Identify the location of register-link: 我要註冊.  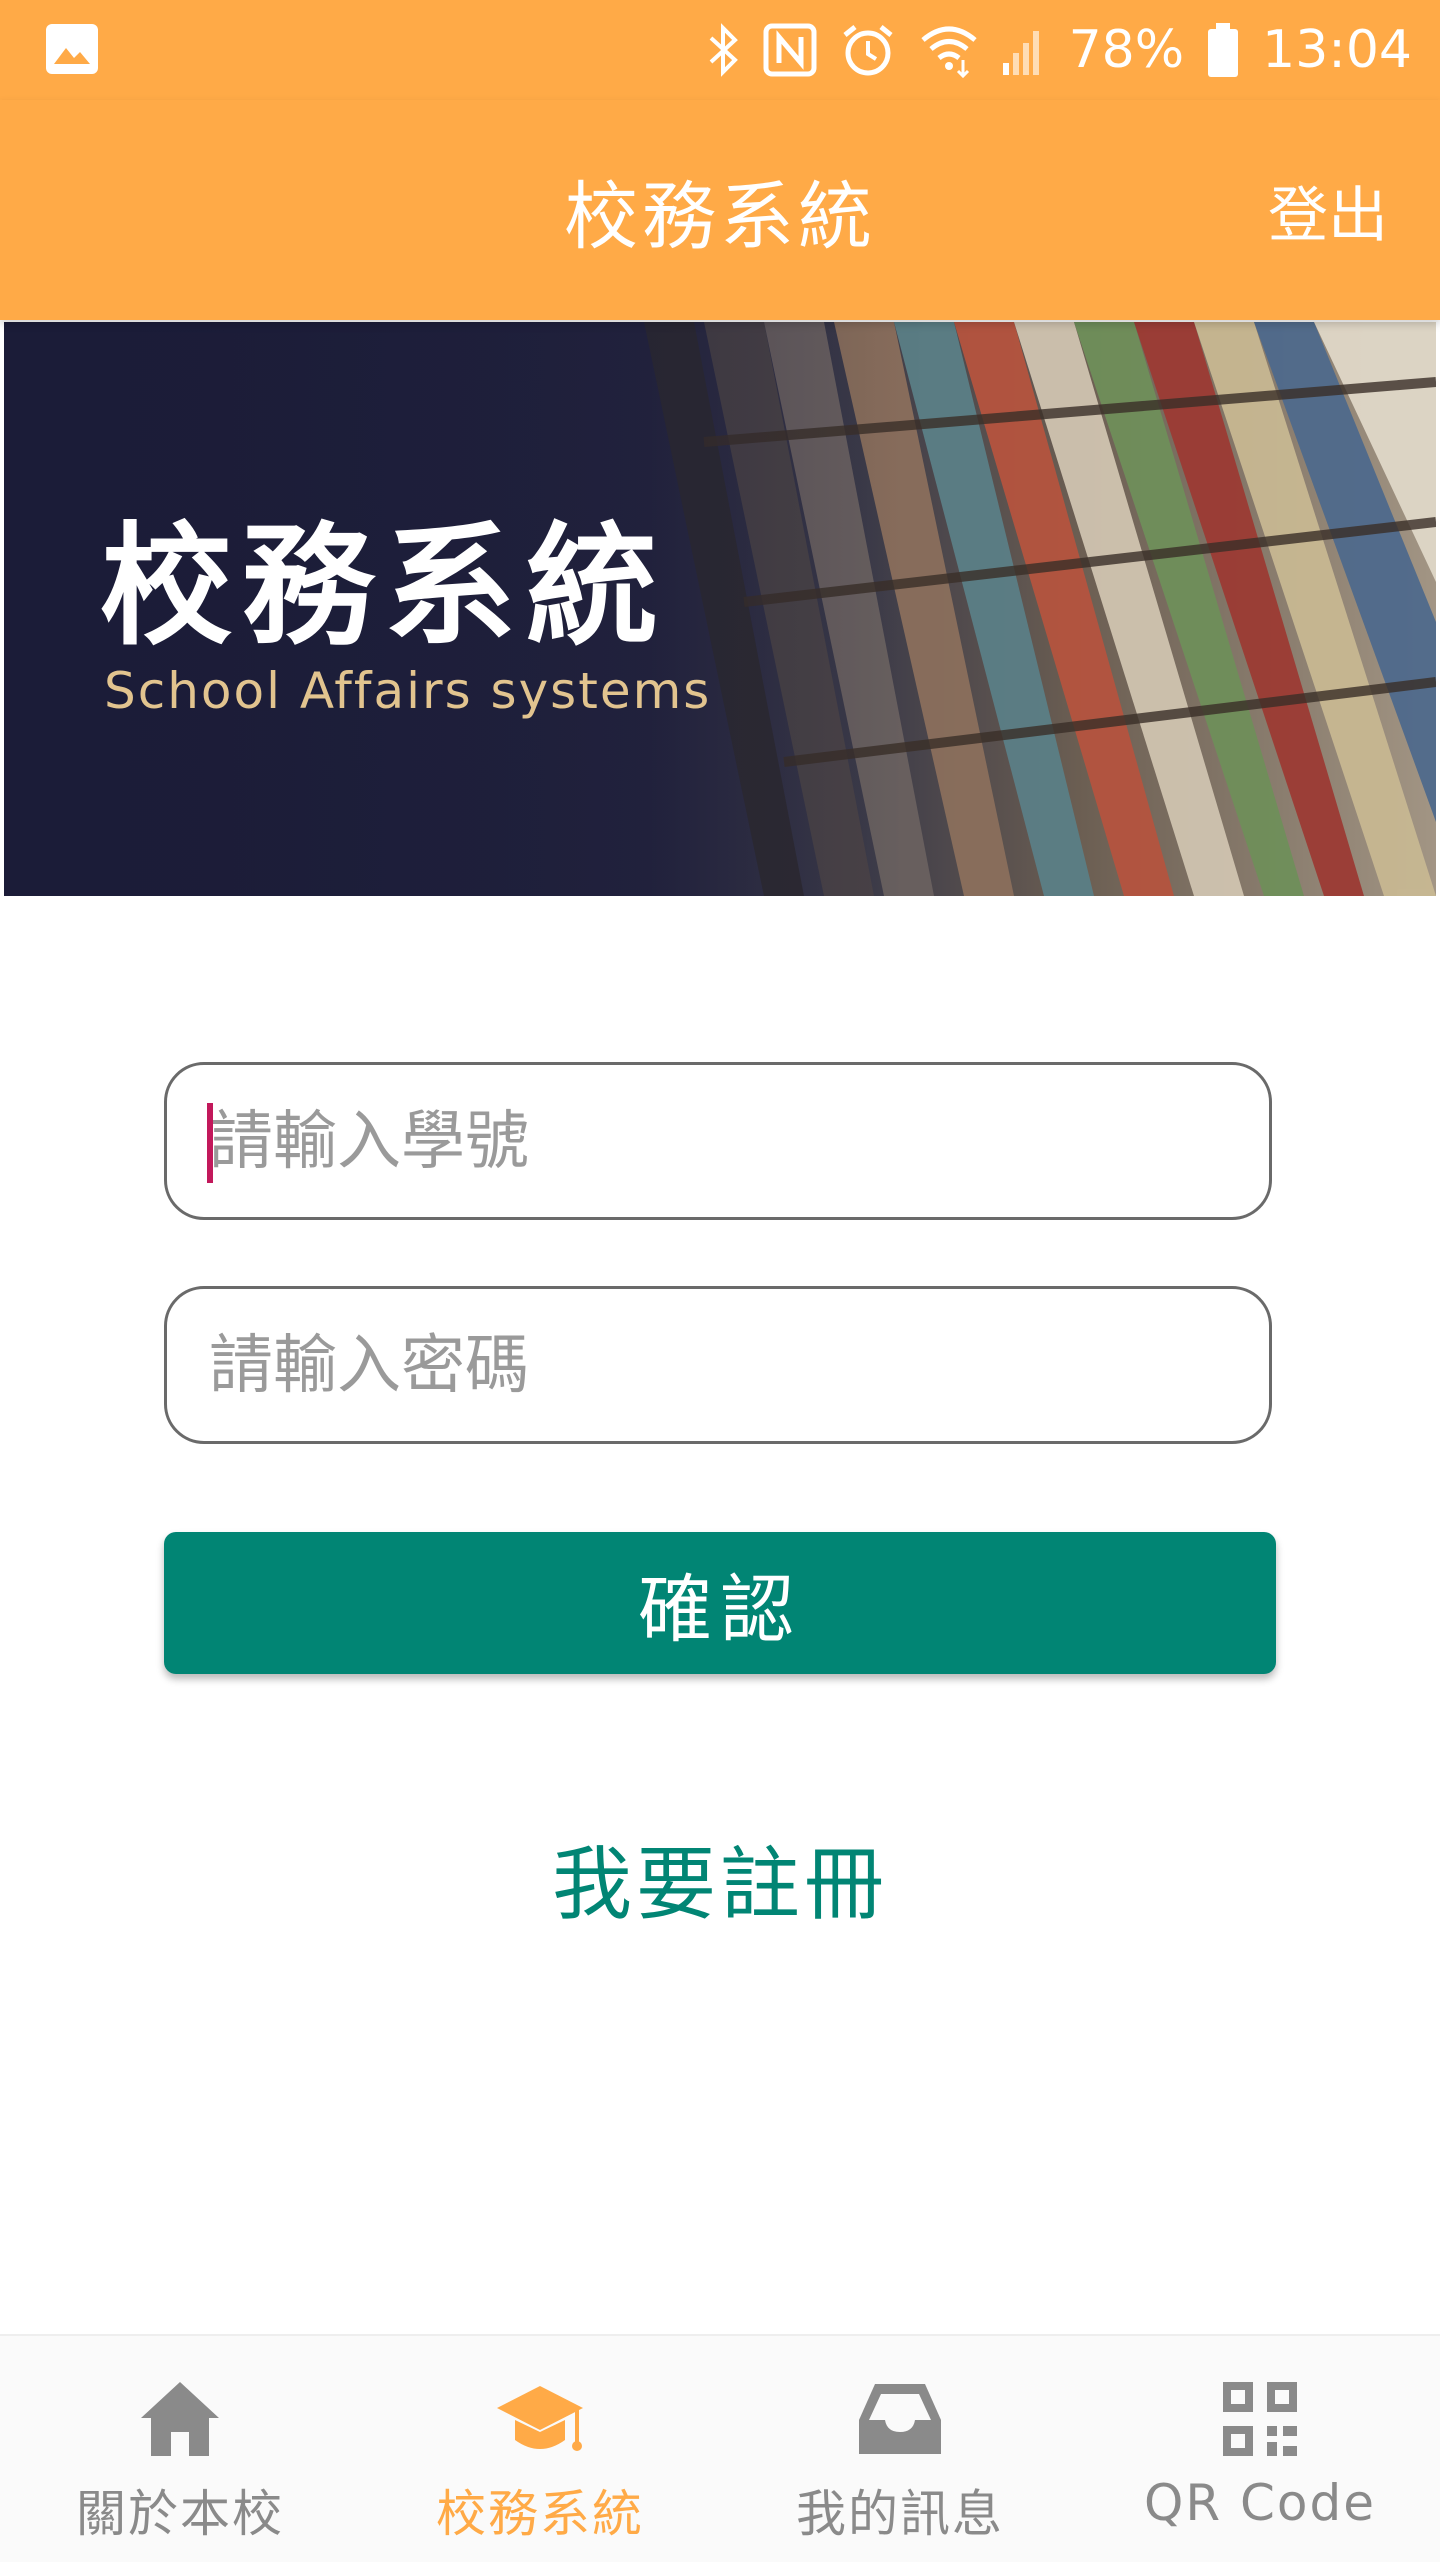
(720, 1878).